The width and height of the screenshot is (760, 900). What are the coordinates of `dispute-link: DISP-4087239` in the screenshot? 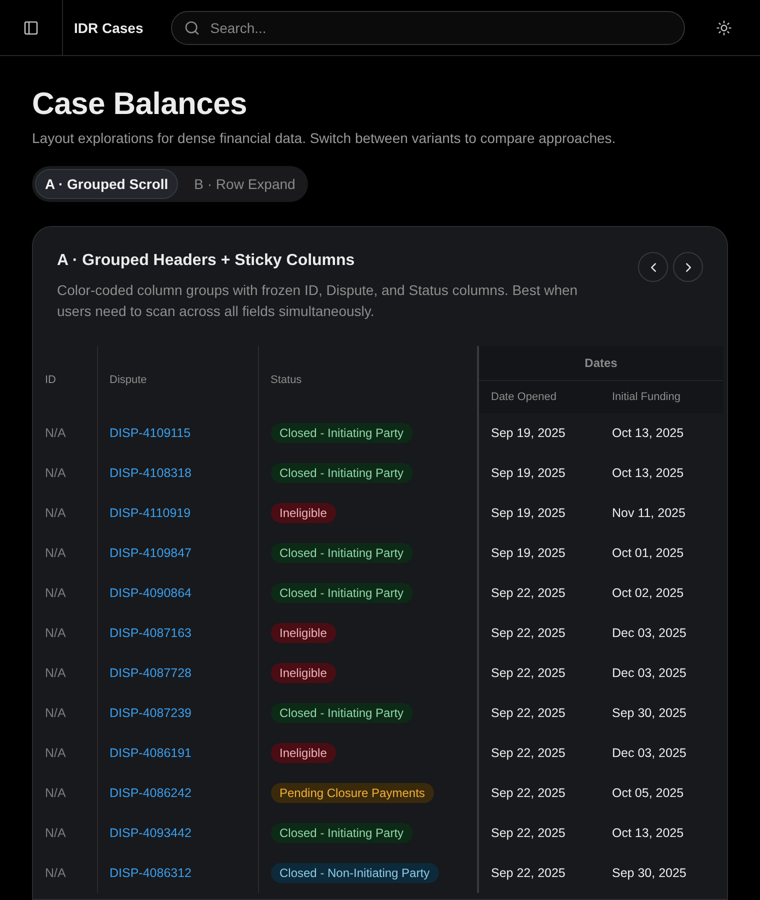 It's located at (151, 713).